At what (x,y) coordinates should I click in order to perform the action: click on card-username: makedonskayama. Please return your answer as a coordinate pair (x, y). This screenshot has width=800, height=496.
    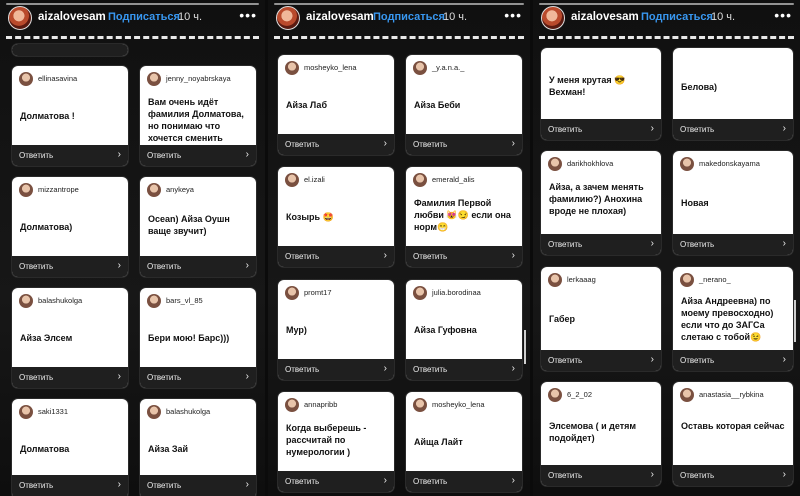
    Looking at the image, I should click on (729, 163).